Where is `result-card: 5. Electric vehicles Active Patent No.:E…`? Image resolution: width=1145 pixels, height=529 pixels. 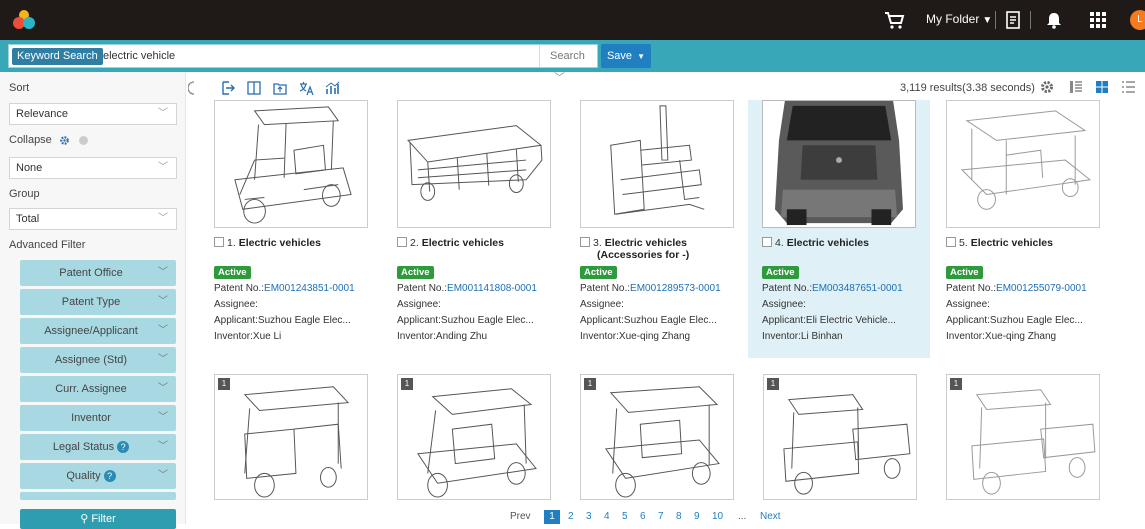
result-card: 5. Electric vehicles Active Patent No.:E… is located at coordinates (1031, 229).